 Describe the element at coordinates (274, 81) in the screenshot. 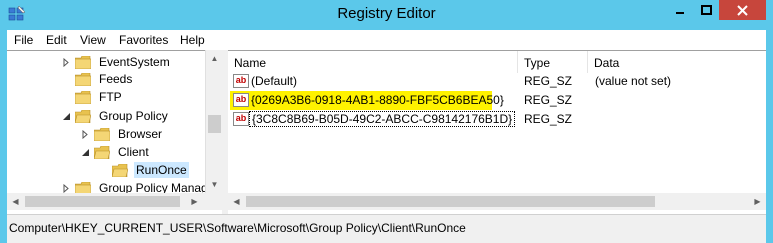

I see `value-name: (Default)` at that location.